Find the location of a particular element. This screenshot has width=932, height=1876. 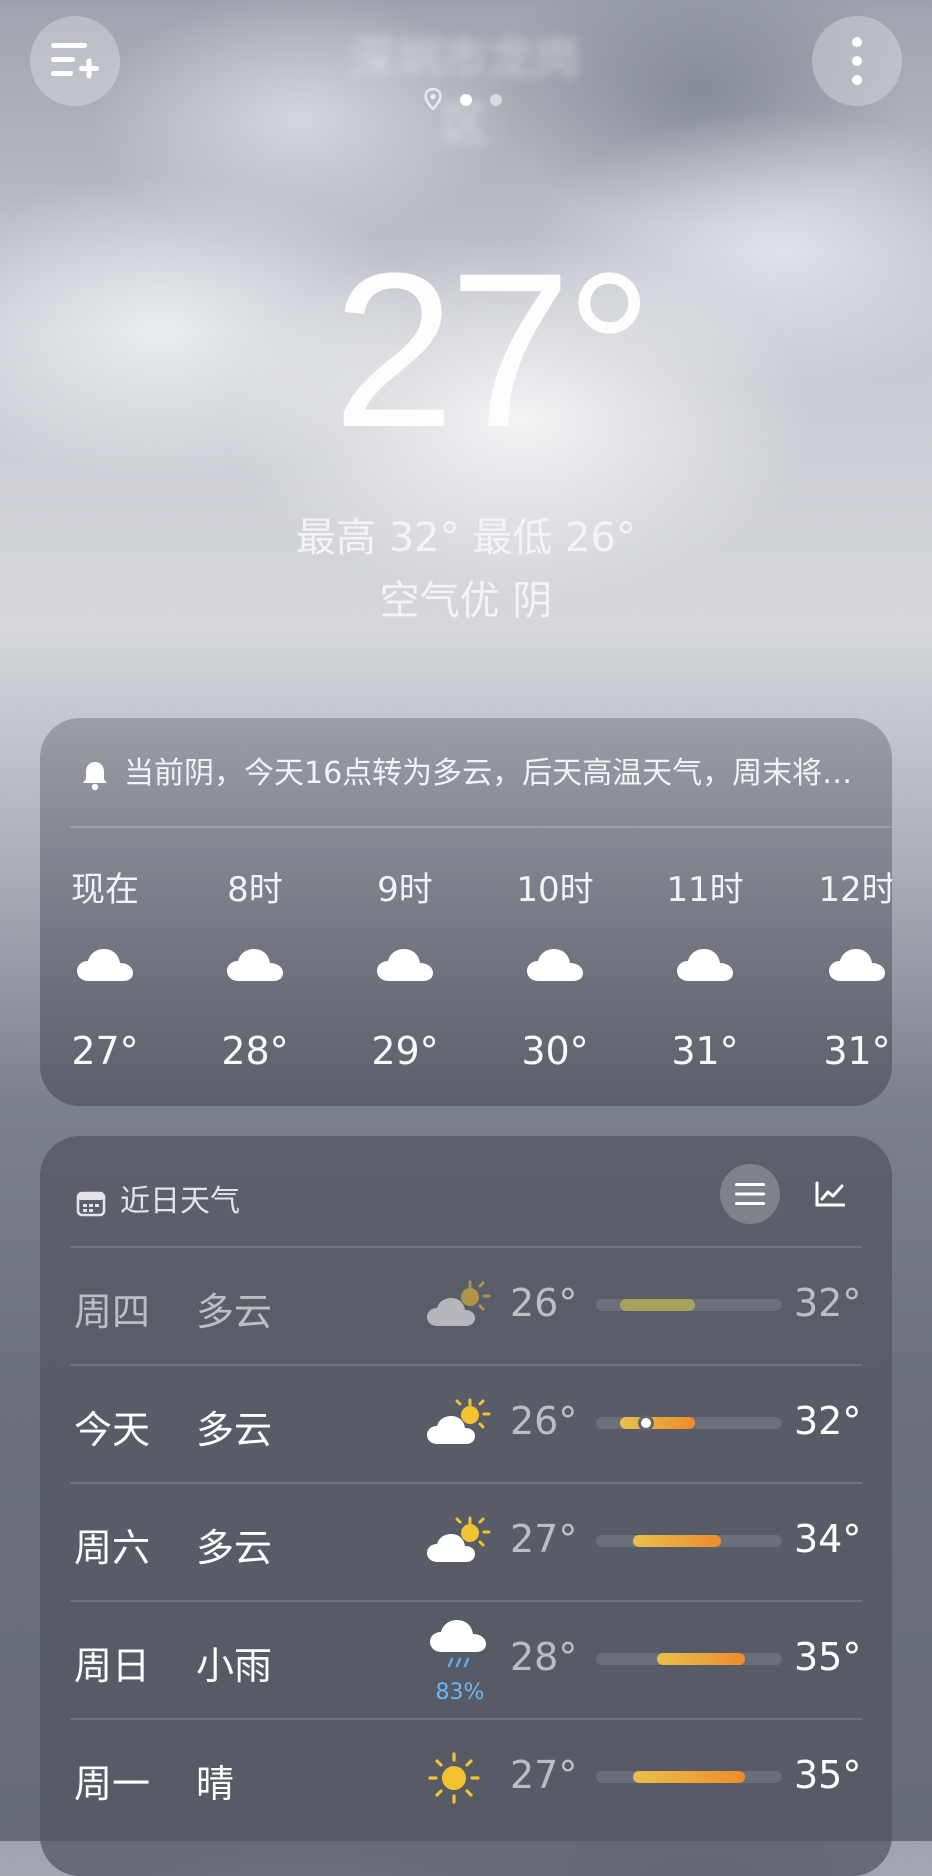

location-icon is located at coordinates (433, 99).